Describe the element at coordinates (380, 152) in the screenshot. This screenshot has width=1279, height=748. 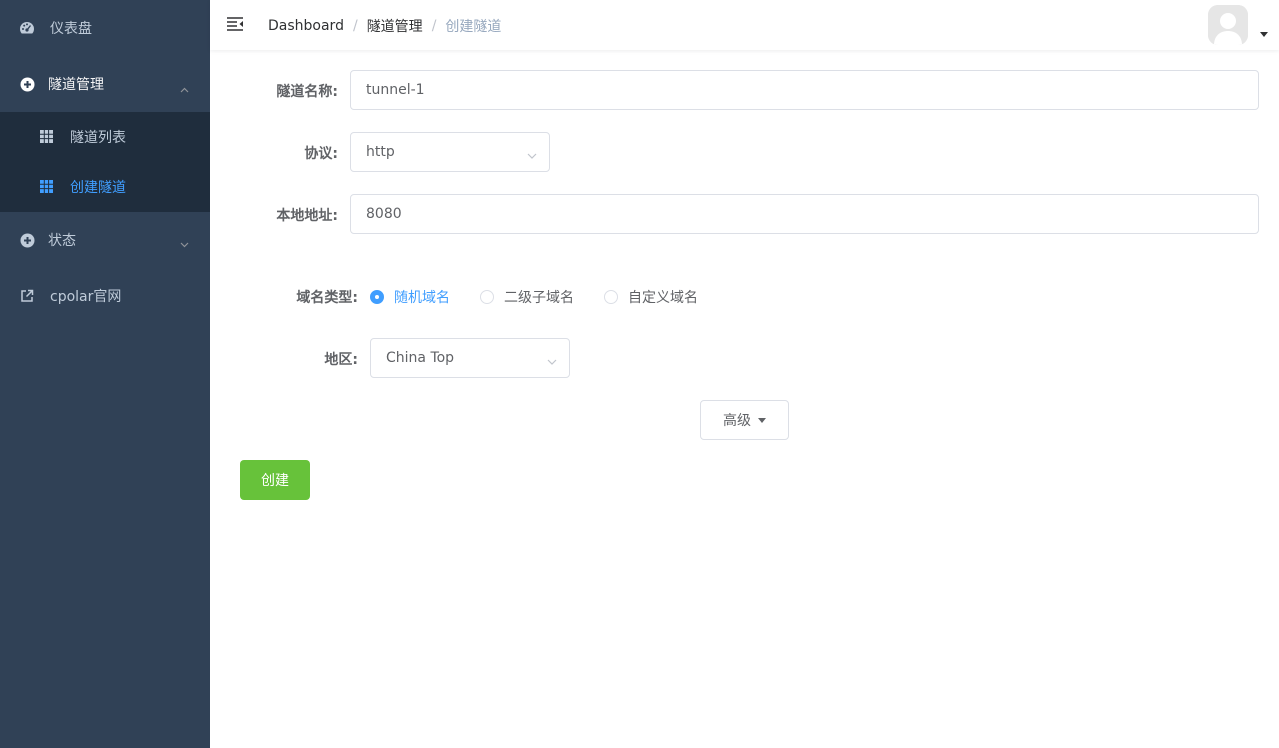
I see `protocol-value: http` at that location.